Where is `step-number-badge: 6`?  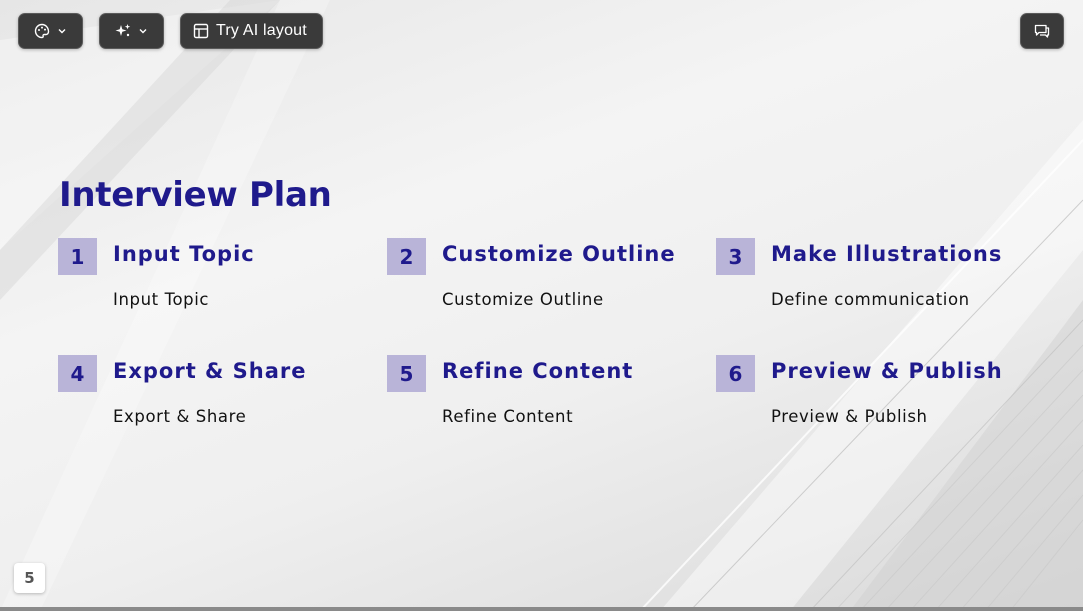
step-number-badge: 6 is located at coordinates (735, 373).